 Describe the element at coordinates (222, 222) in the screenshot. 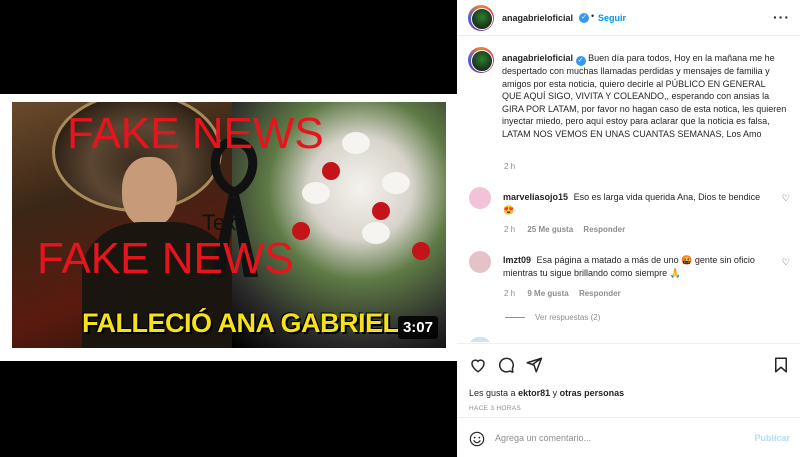

I see `text-watermark: Text` at that location.